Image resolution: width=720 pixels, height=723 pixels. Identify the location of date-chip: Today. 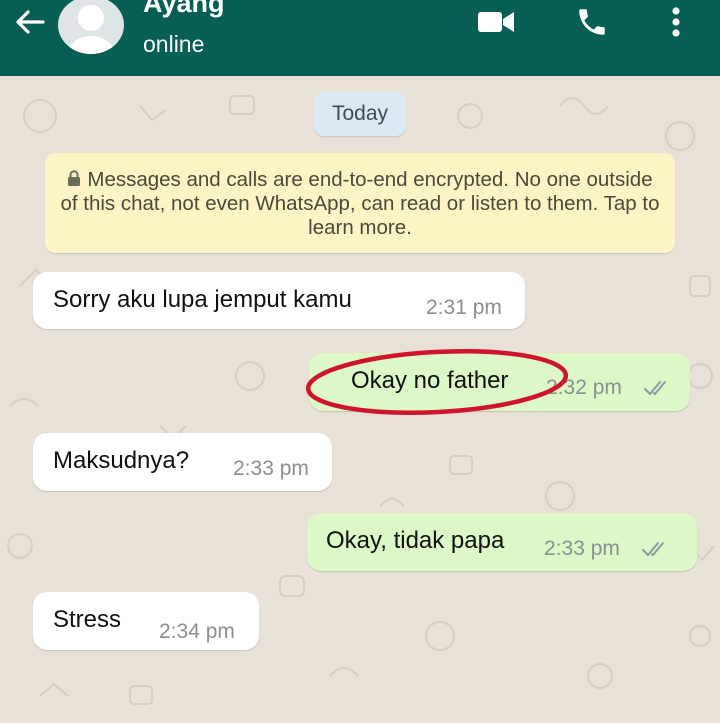
(360, 114).